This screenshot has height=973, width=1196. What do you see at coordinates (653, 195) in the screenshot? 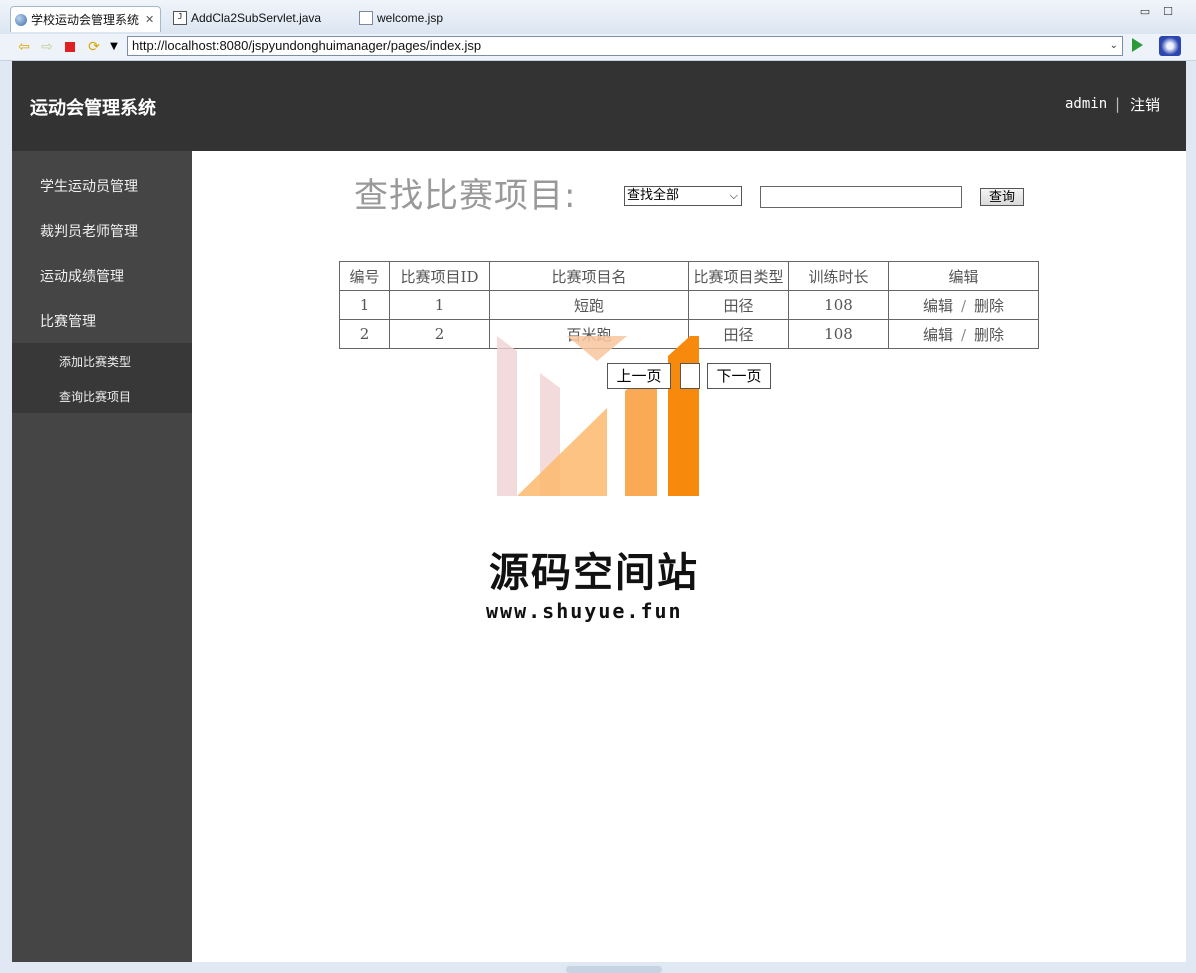
I see `filter-selected-value: 查找全部` at bounding box center [653, 195].